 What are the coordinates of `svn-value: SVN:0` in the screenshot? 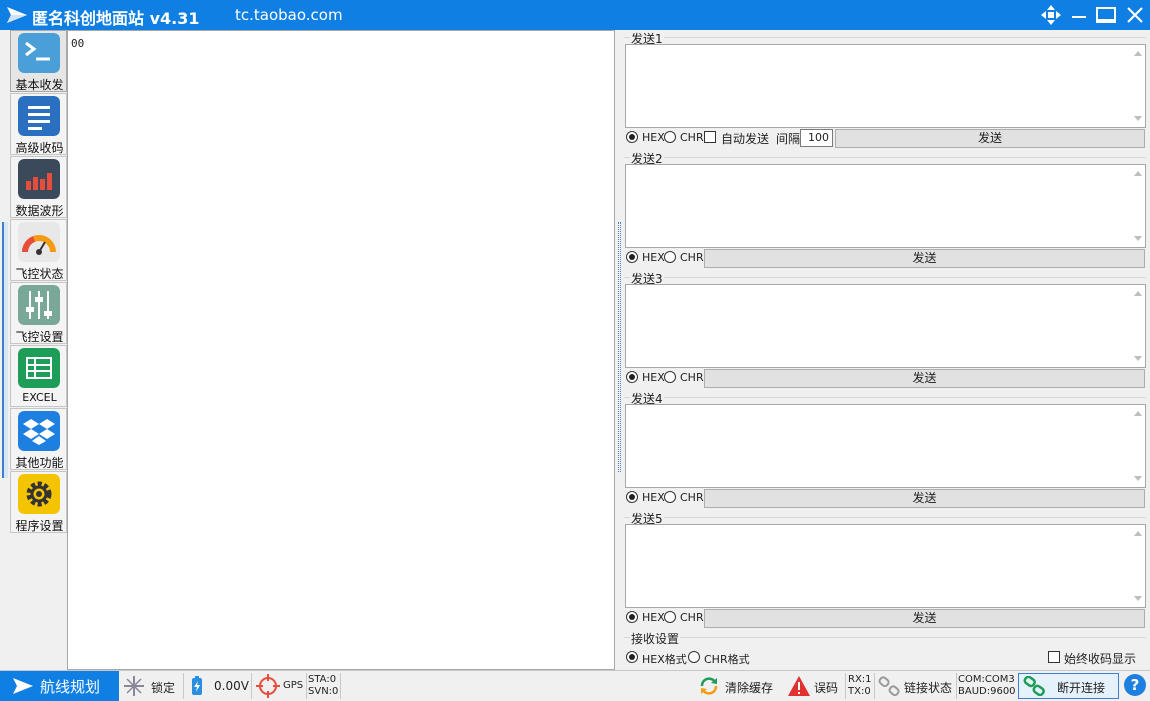 It's located at (323, 691).